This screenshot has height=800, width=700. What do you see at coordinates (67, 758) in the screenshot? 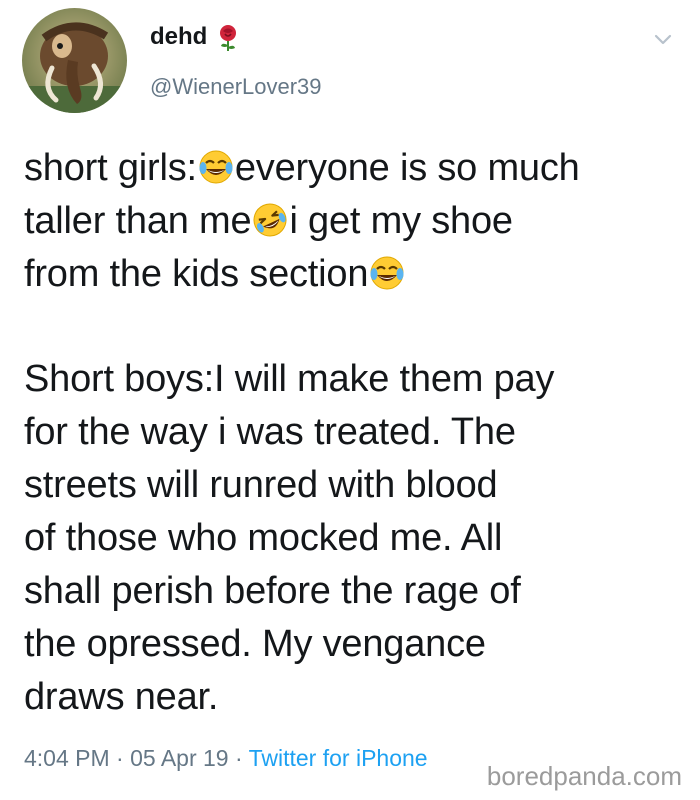
I see `tweet-time: 4:04 PM` at bounding box center [67, 758].